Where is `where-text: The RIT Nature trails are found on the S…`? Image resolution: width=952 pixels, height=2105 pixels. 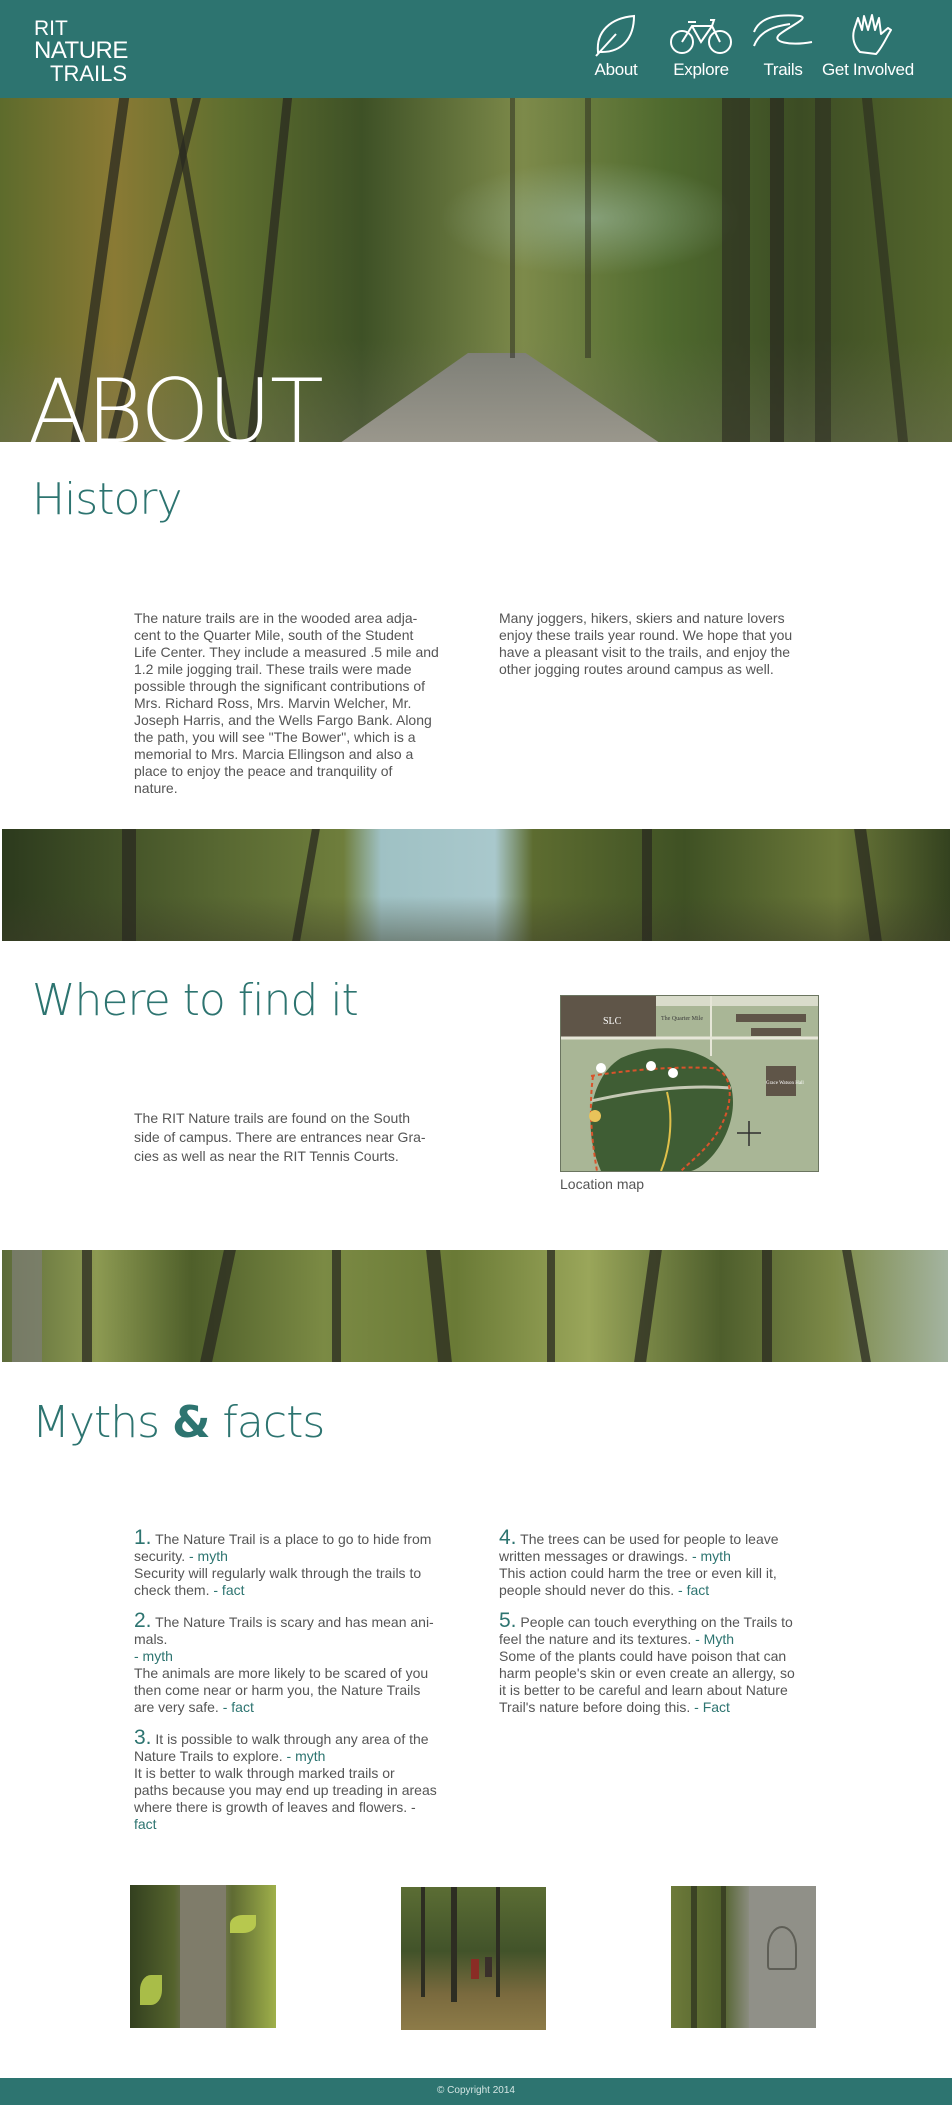 where-text: The RIT Nature trails are found on the S… is located at coordinates (280, 1137).